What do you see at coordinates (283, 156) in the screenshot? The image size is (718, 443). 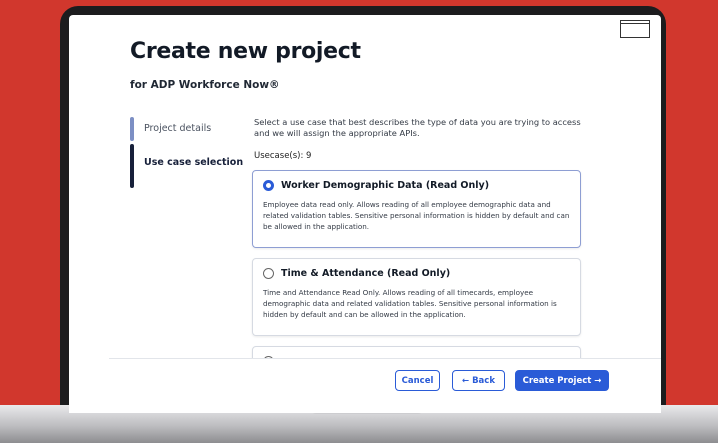 I see `usecase-count: Usecase(s): 9` at bounding box center [283, 156].